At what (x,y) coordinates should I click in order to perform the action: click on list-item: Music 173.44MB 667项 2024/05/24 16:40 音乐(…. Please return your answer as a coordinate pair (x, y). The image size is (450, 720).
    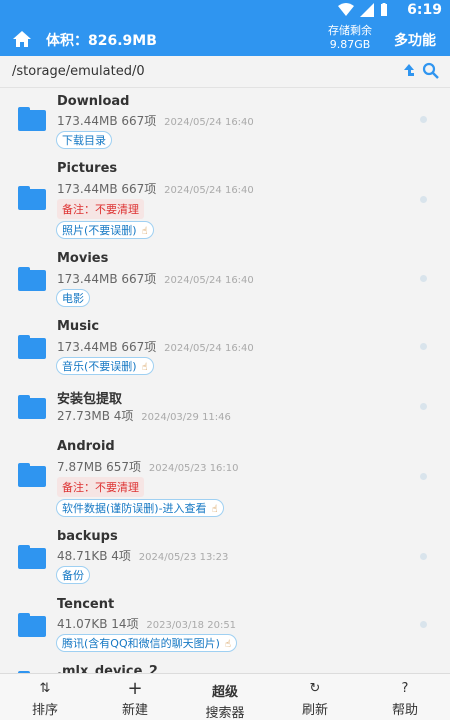
    Looking at the image, I should click on (225, 349).